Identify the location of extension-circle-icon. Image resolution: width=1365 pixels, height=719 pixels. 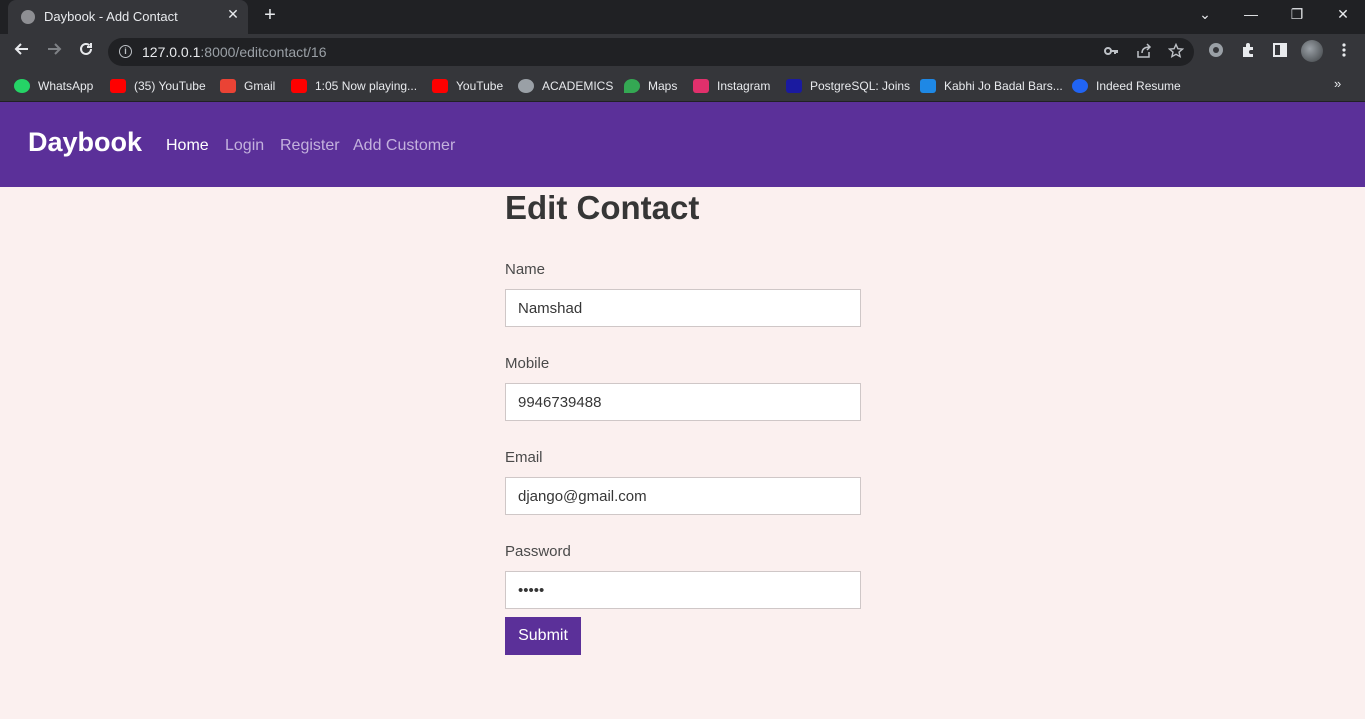
(1216, 52).